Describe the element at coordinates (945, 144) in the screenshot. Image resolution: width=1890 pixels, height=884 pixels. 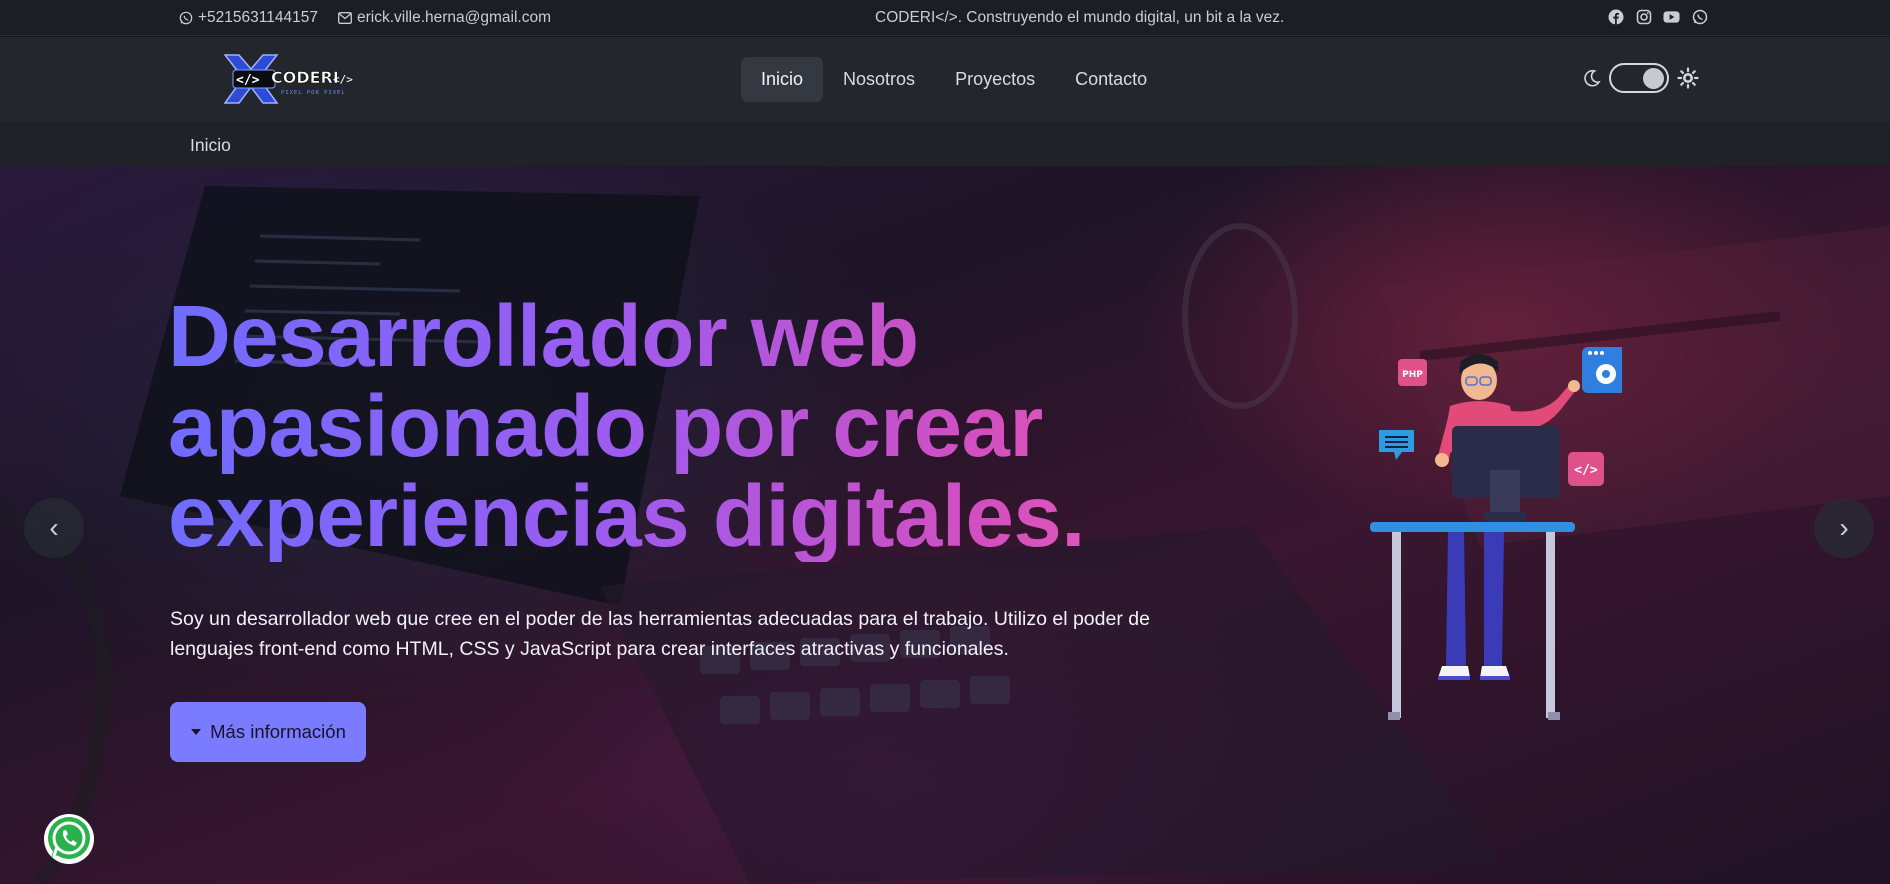
I see `breadcrumb: Inicio` at that location.